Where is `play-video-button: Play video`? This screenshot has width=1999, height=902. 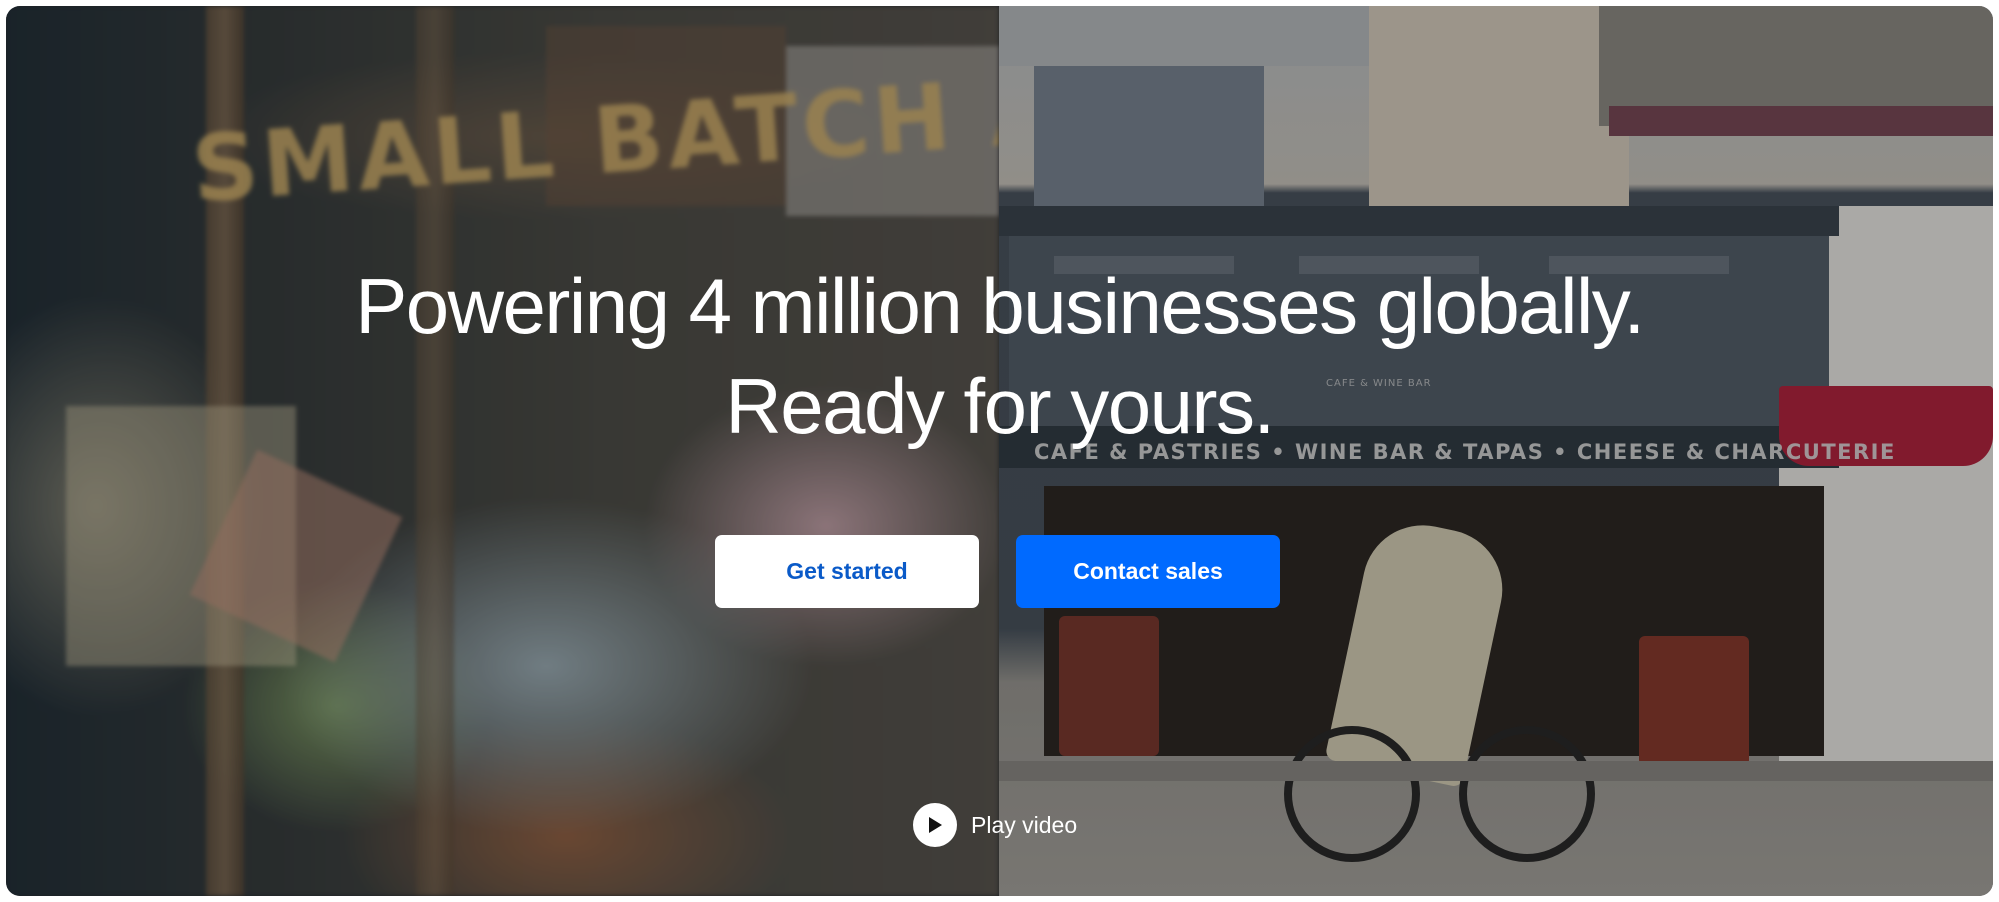
play-video-button: Play video is located at coordinates (995, 825).